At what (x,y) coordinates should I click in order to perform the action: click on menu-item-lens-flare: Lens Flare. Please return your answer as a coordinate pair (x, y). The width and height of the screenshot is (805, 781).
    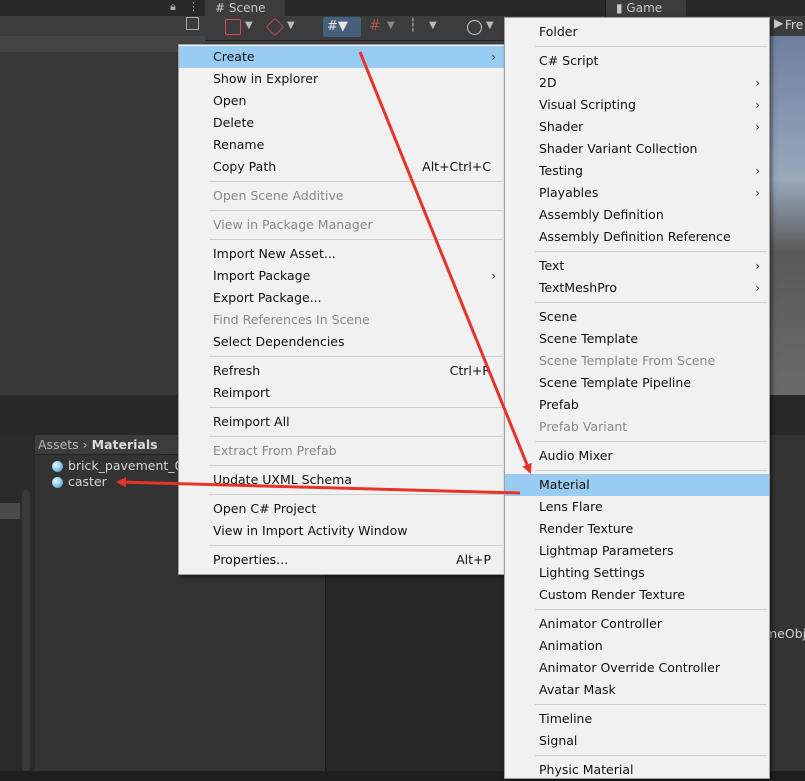
    Looking at the image, I should click on (637, 507).